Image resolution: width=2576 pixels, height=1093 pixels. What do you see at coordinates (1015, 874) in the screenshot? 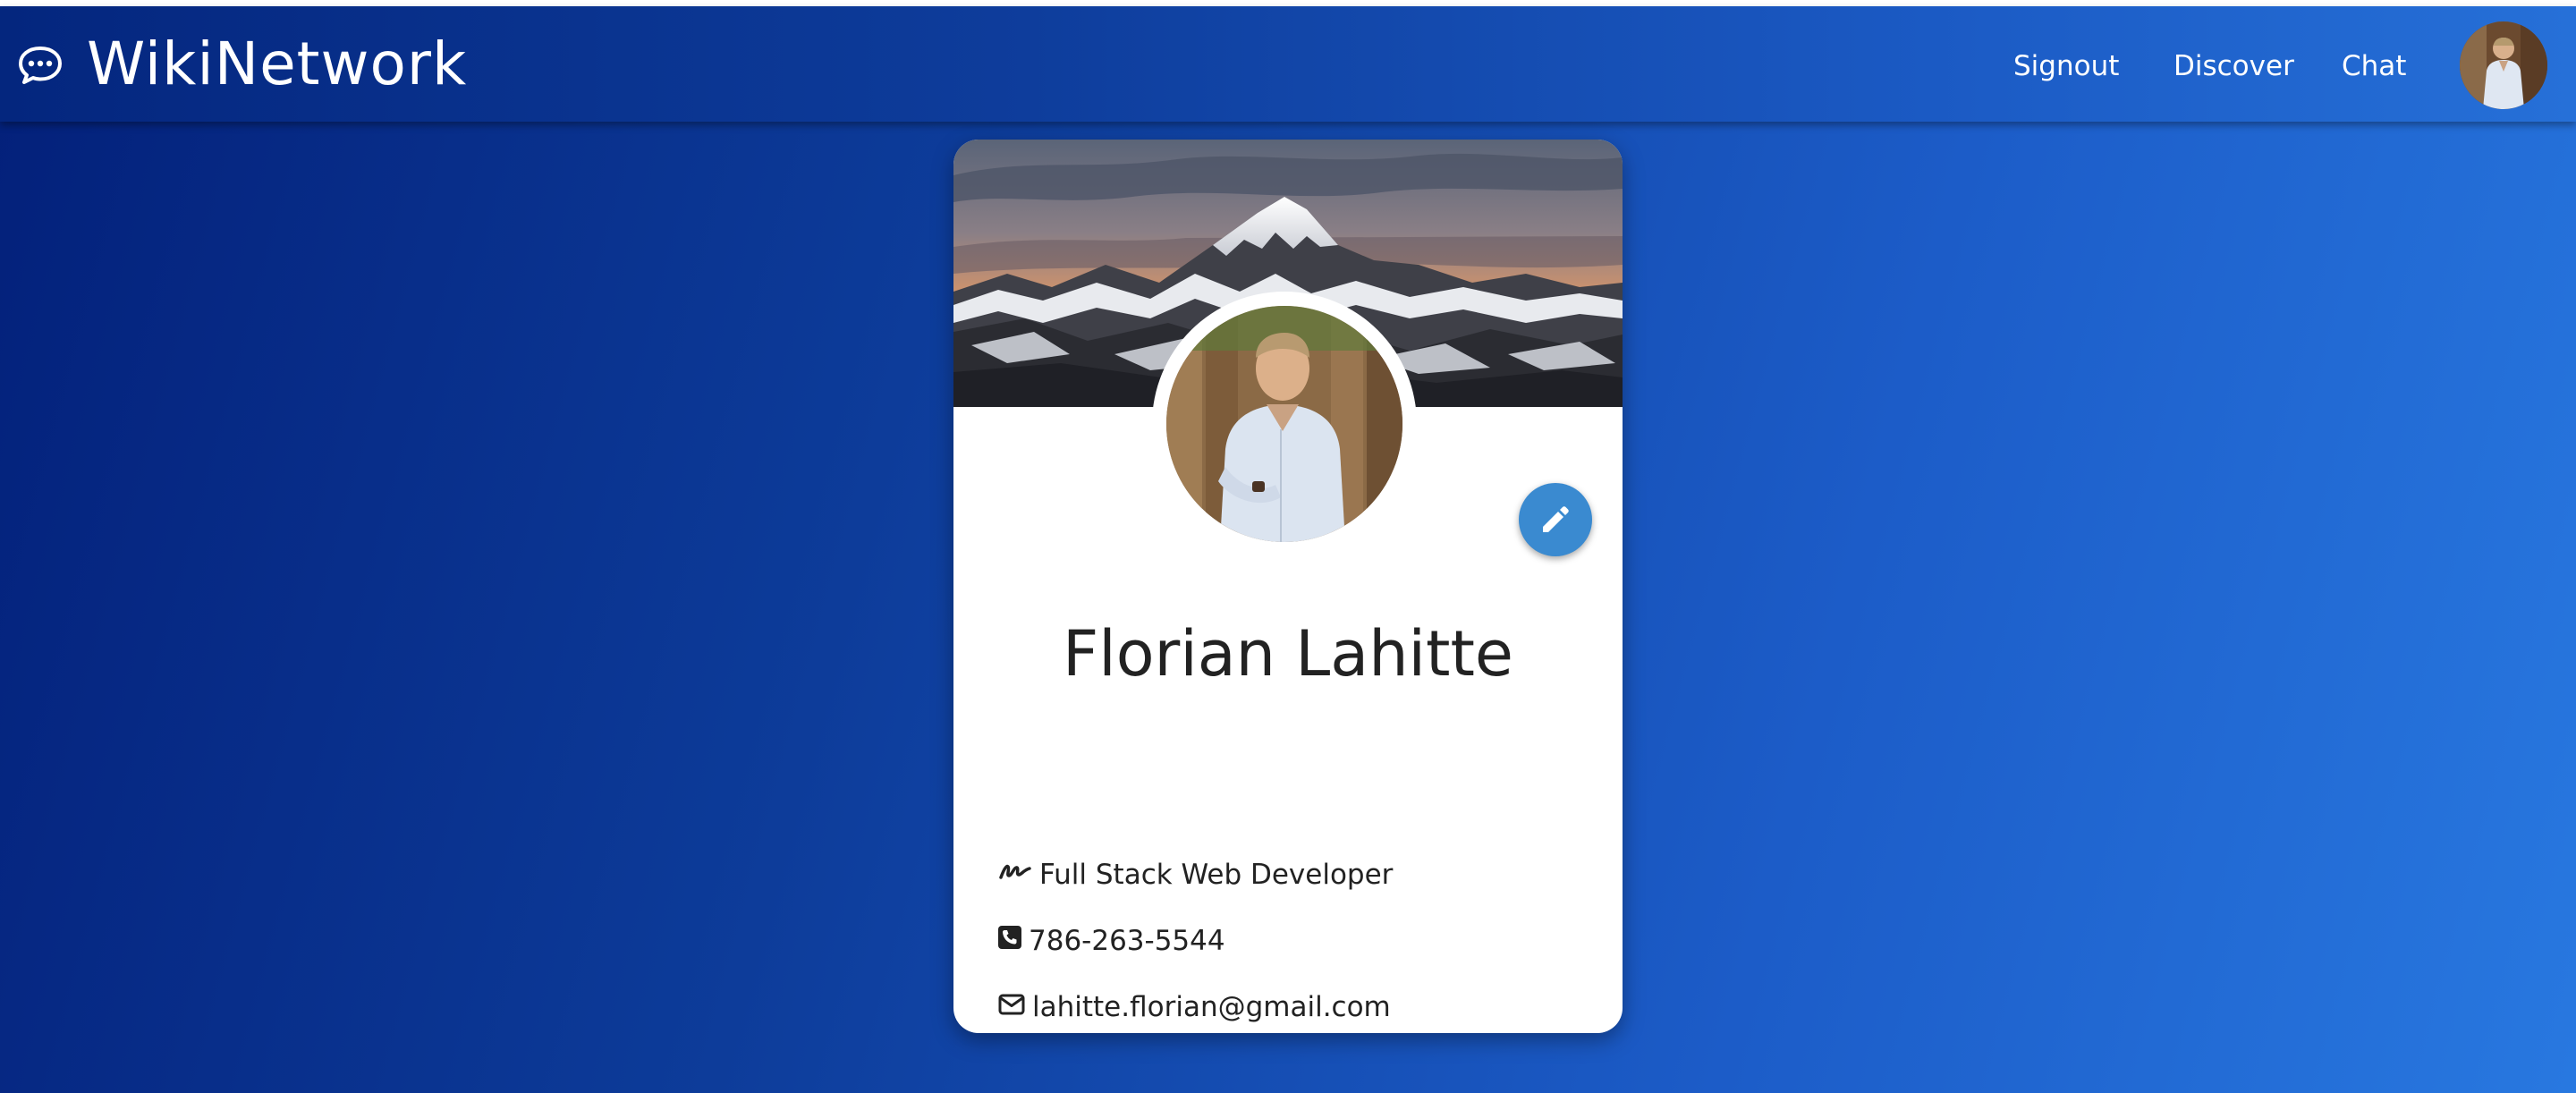
I see `signature-icon` at bounding box center [1015, 874].